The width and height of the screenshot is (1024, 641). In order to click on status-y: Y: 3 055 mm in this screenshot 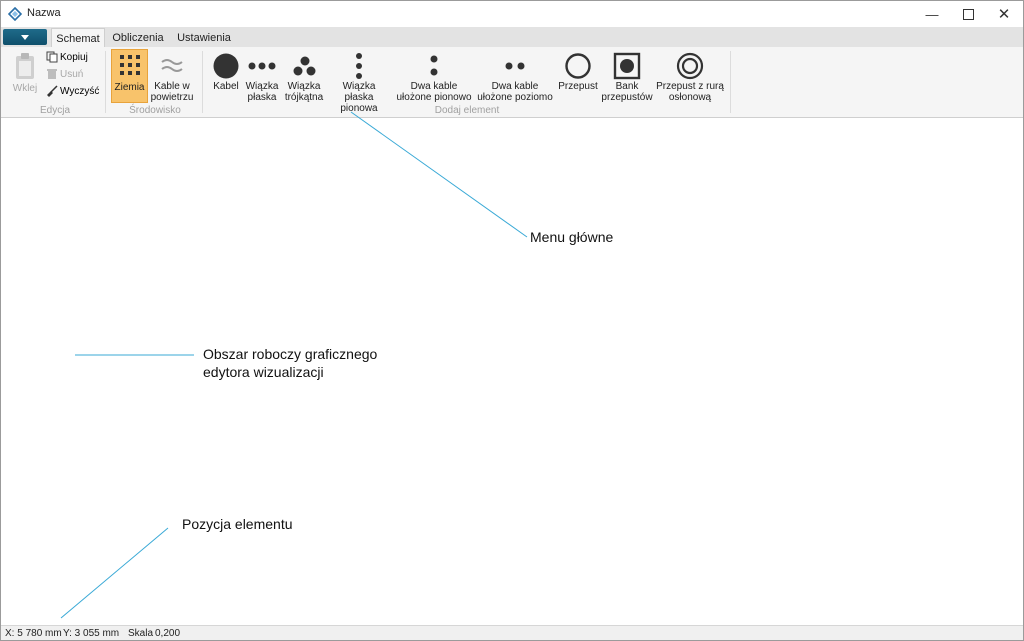, I will do `click(91, 633)`.